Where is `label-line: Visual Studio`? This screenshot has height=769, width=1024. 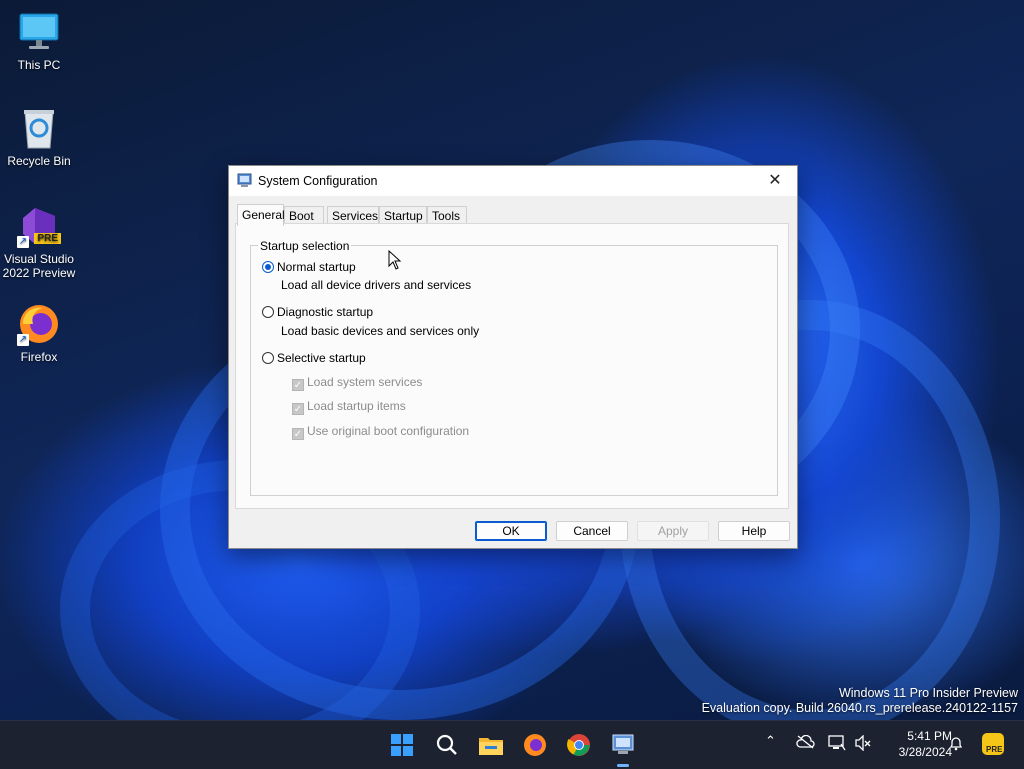
label-line: Visual Studio is located at coordinates (39, 259).